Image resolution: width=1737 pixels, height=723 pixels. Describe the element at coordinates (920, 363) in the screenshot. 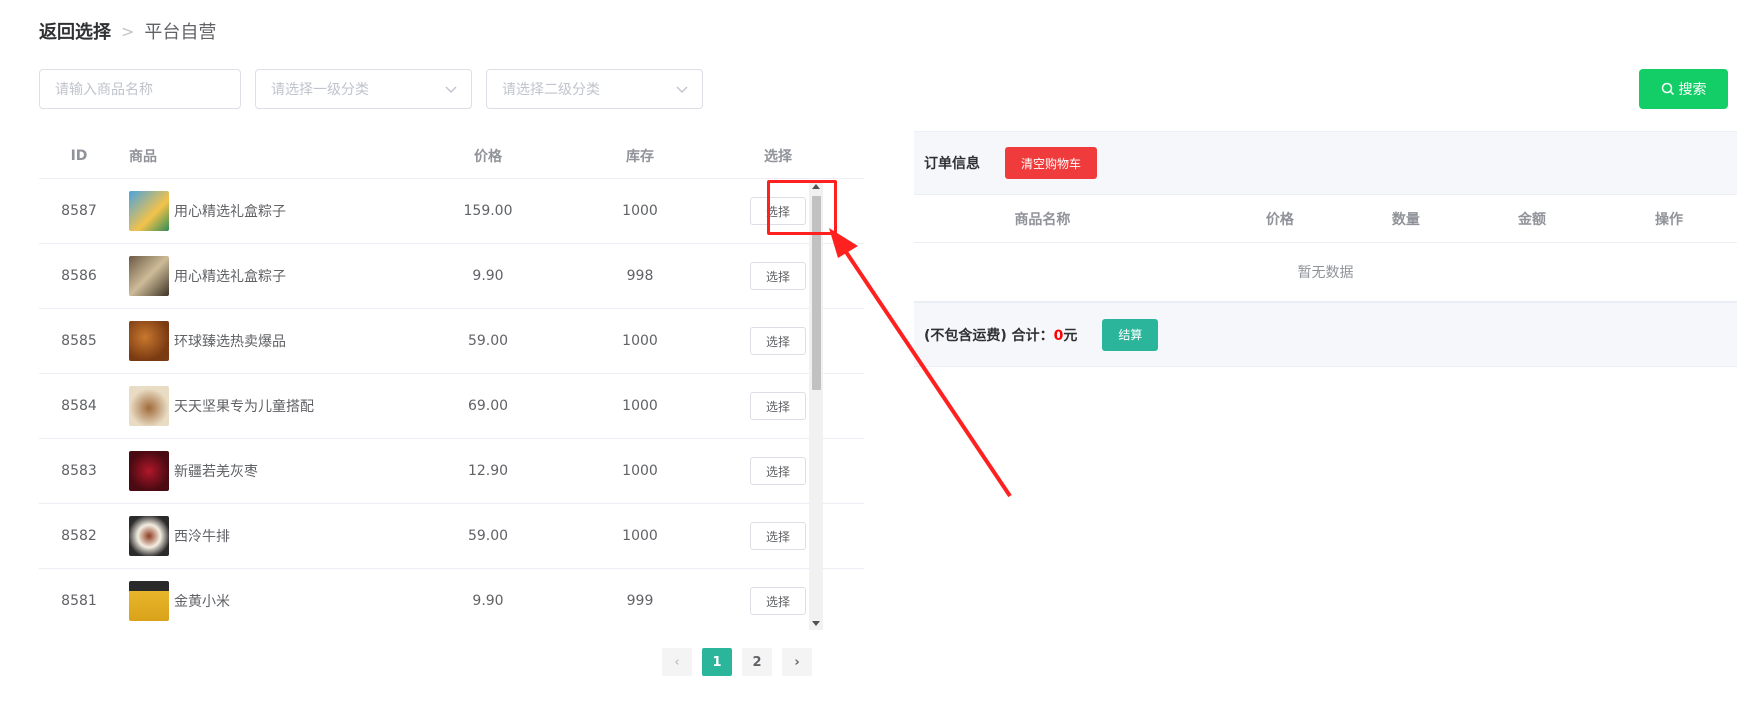

I see `annotation-arrow-icon` at that location.